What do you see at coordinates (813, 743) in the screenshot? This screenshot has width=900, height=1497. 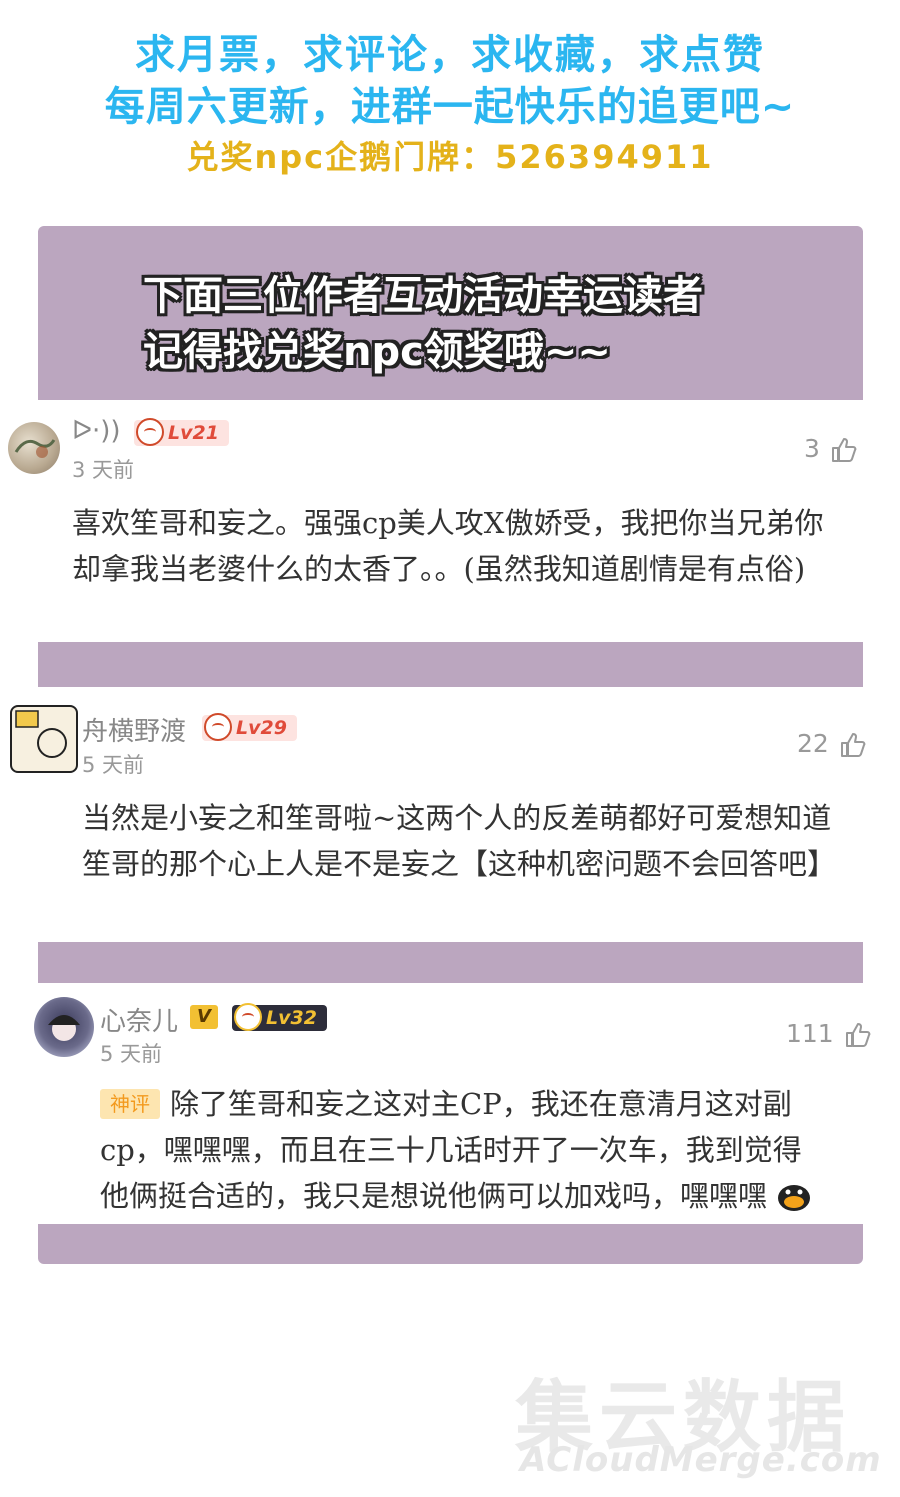 I see `like-count: 22` at bounding box center [813, 743].